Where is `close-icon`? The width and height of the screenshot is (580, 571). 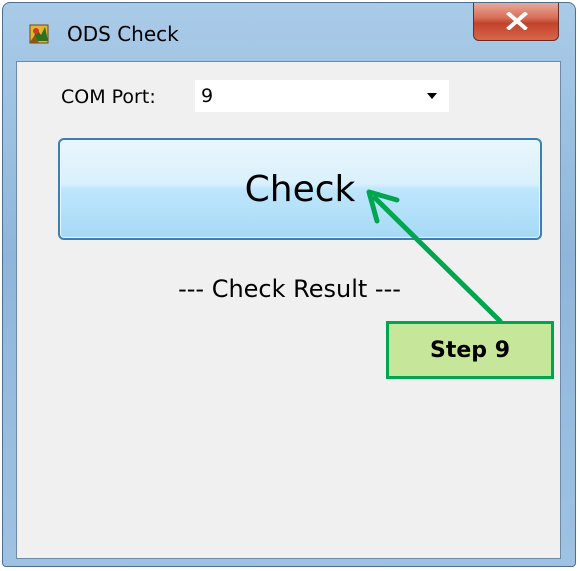
close-icon is located at coordinates (517, 21).